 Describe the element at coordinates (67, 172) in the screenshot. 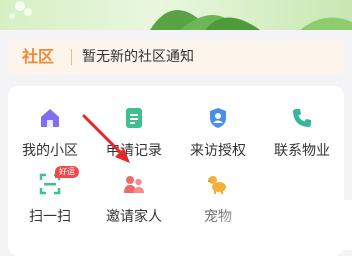

I see `scan-badge: 好运` at that location.